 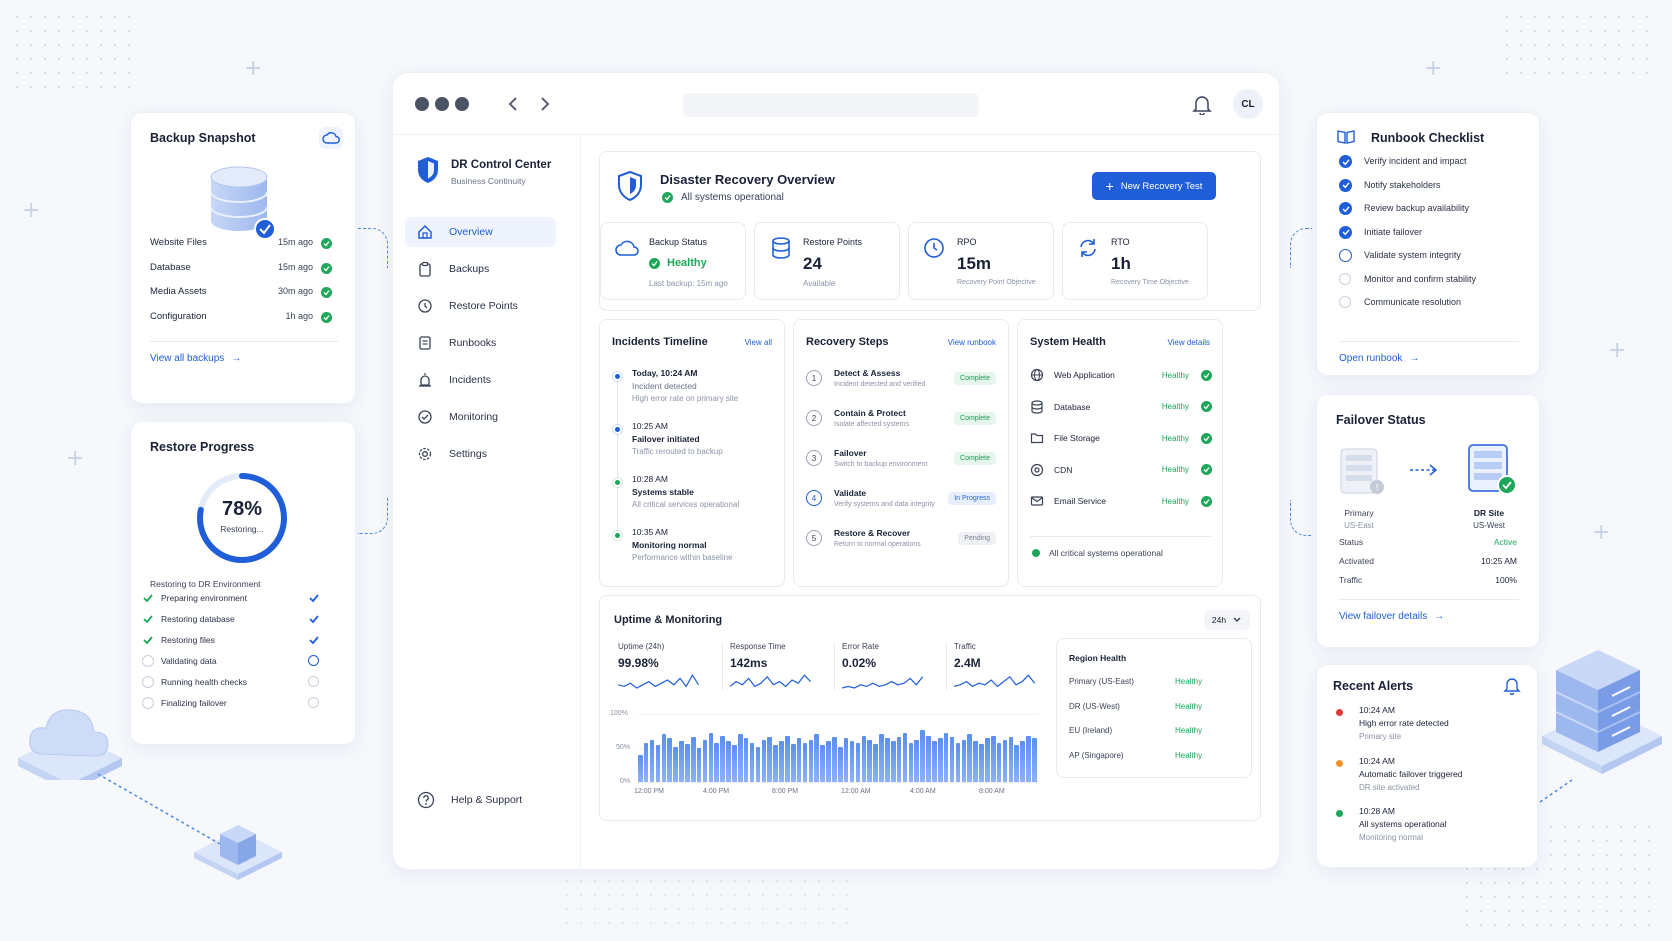 What do you see at coordinates (972, 342) in the screenshot?
I see `view-runbook-link: View runbook` at bounding box center [972, 342].